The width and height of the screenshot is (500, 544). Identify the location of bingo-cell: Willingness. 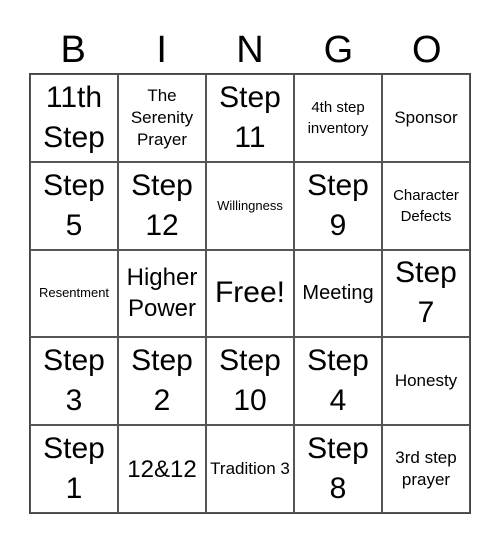
(250, 205).